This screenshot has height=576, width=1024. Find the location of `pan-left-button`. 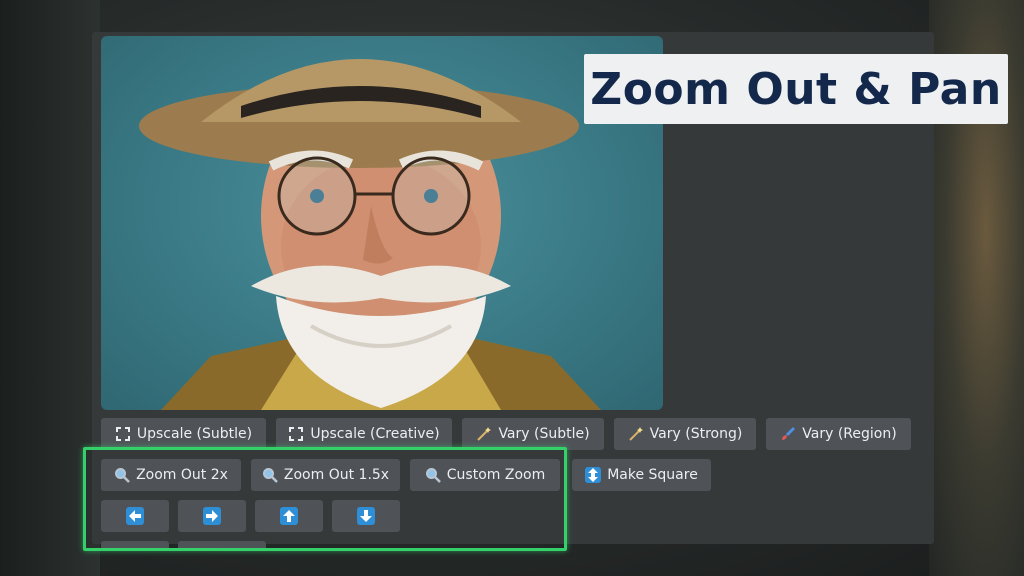

pan-left-button is located at coordinates (135, 516).